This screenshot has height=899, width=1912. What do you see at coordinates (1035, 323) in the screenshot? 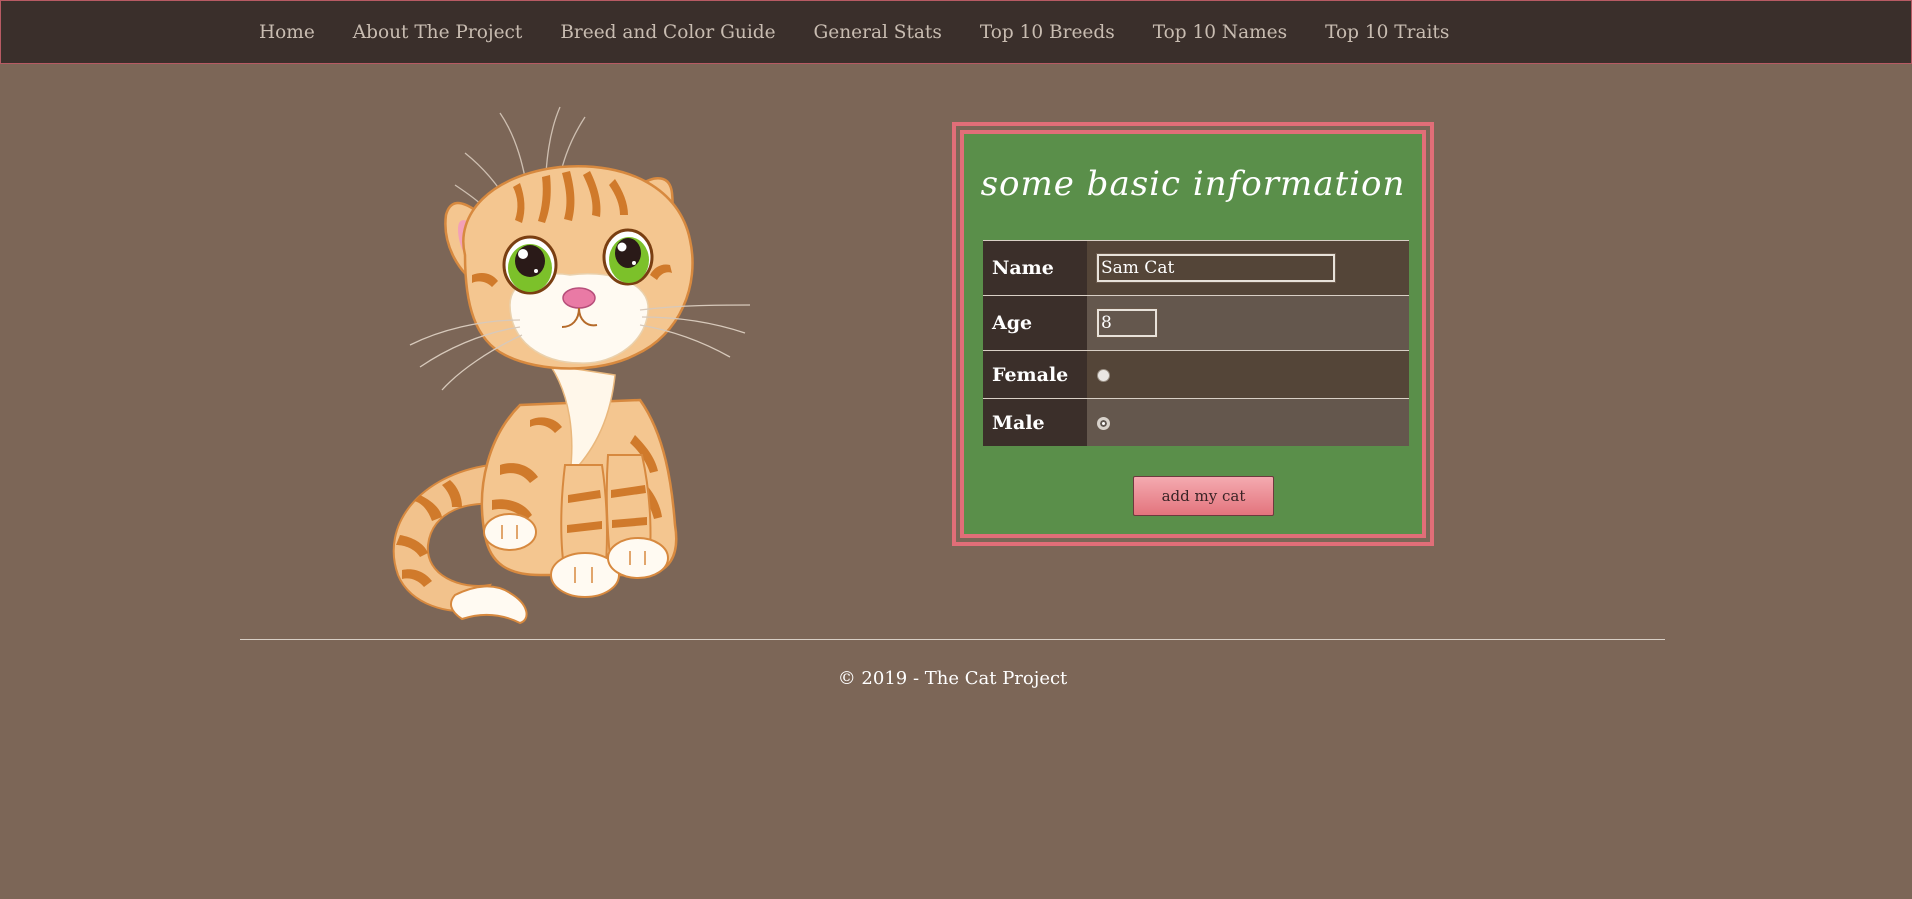
I see `age-label: Age` at bounding box center [1035, 323].